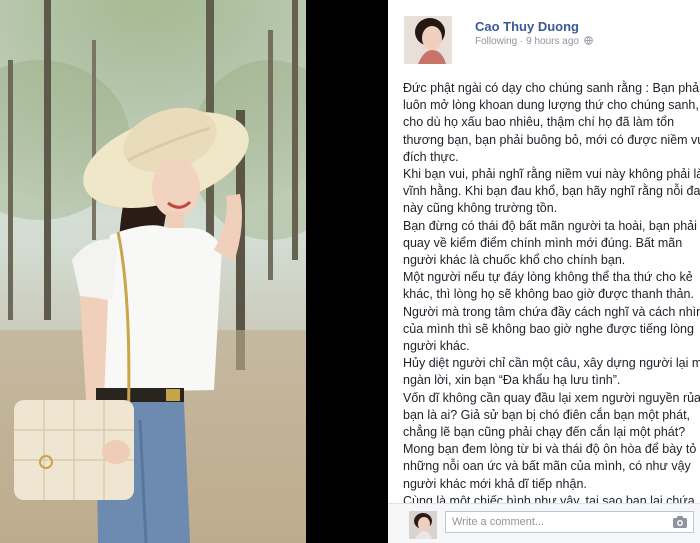 This screenshot has height=543, width=700. I want to click on commenter-avatar, so click(423, 525).